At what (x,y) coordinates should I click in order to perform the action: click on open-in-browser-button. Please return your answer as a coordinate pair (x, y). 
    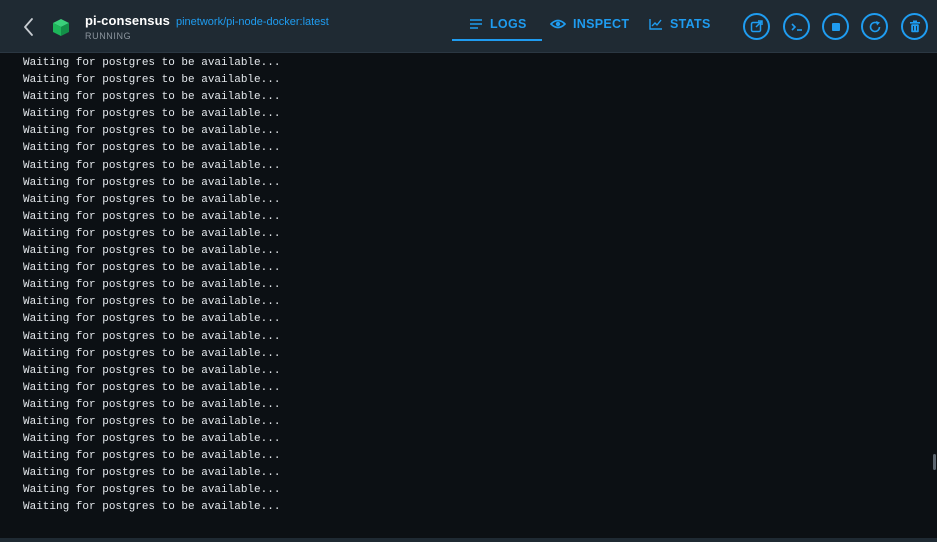
    Looking at the image, I should click on (756, 26).